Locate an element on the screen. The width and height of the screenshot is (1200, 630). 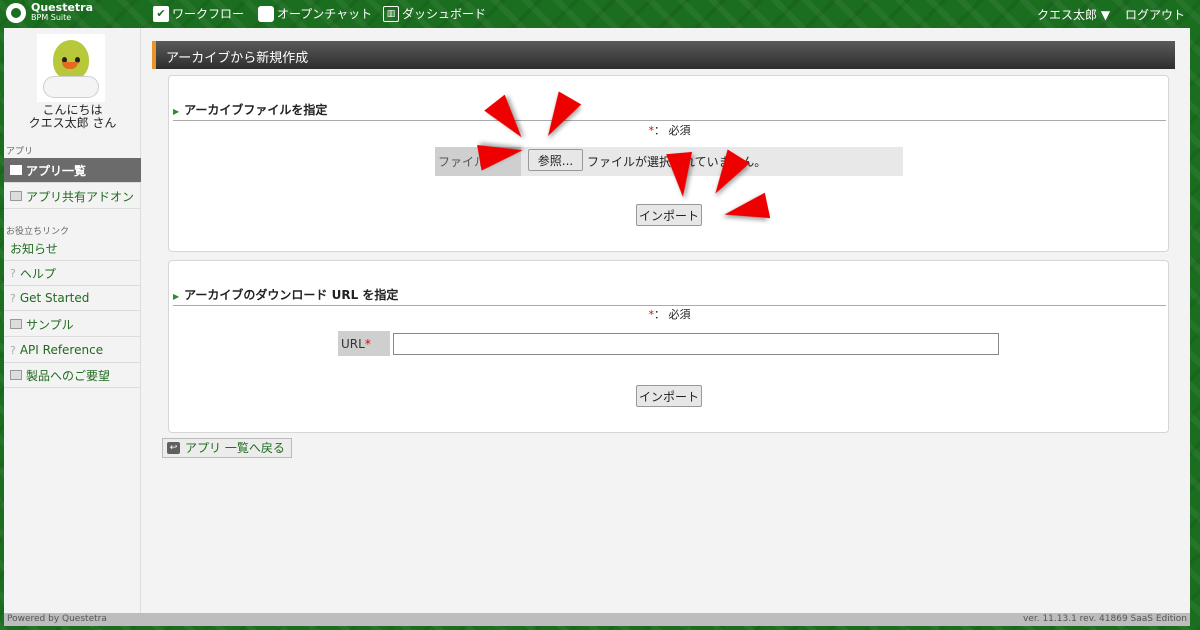
import-url-button: インポート is located at coordinates (669, 396).